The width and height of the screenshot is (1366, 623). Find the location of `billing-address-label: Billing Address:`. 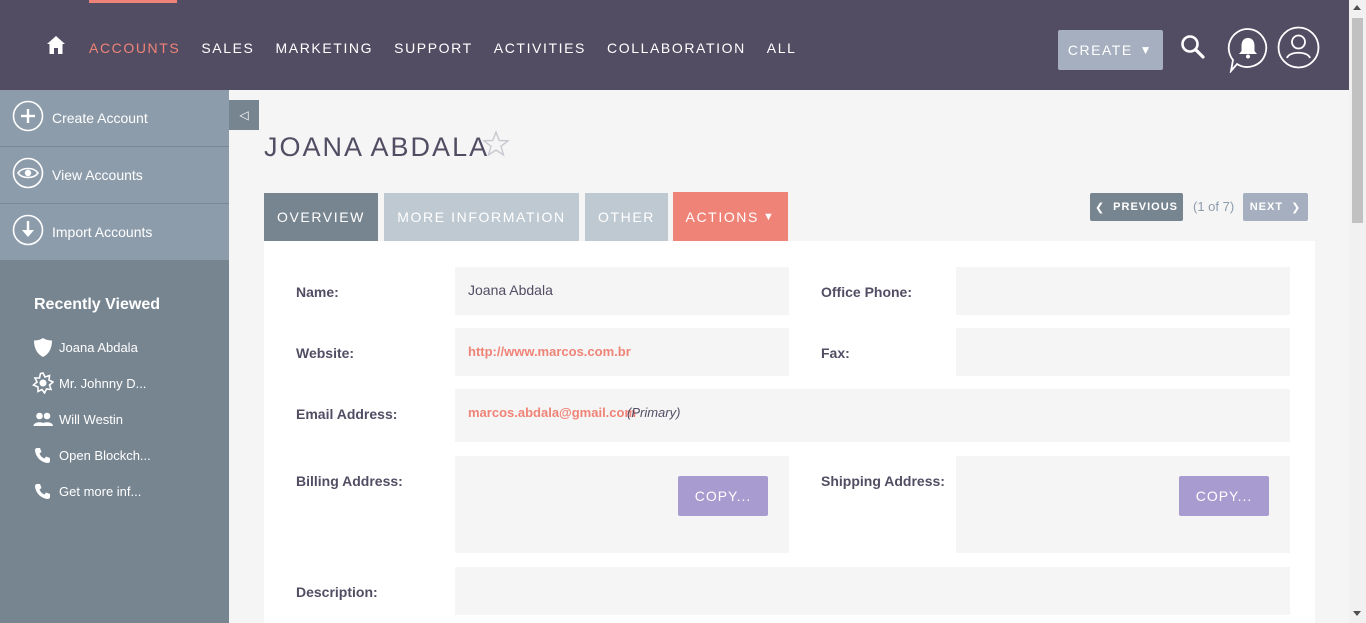

billing-address-label: Billing Address: is located at coordinates (349, 481).